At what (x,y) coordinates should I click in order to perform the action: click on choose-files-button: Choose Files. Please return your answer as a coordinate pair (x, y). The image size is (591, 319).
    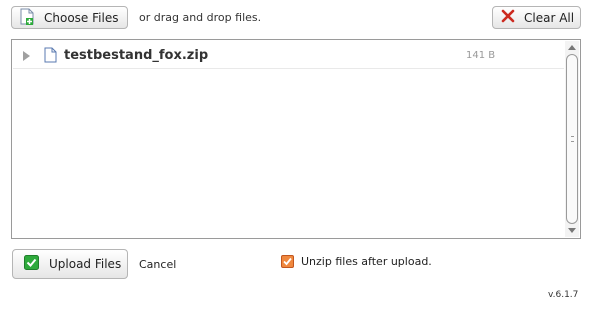
    Looking at the image, I should click on (69, 17).